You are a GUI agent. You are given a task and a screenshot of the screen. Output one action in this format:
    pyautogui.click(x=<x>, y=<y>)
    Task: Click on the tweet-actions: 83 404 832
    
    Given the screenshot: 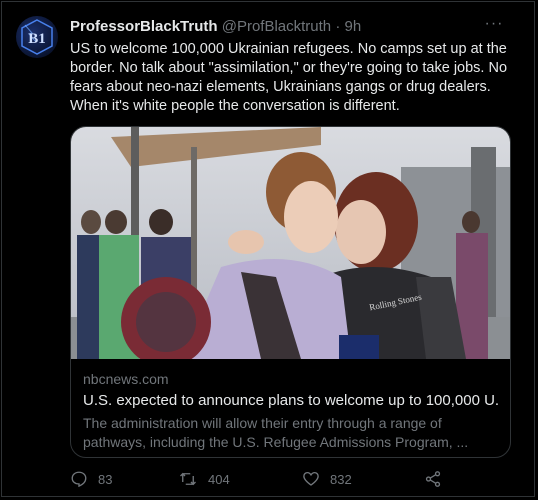 What is the action you would take?
    pyautogui.click(x=280, y=479)
    